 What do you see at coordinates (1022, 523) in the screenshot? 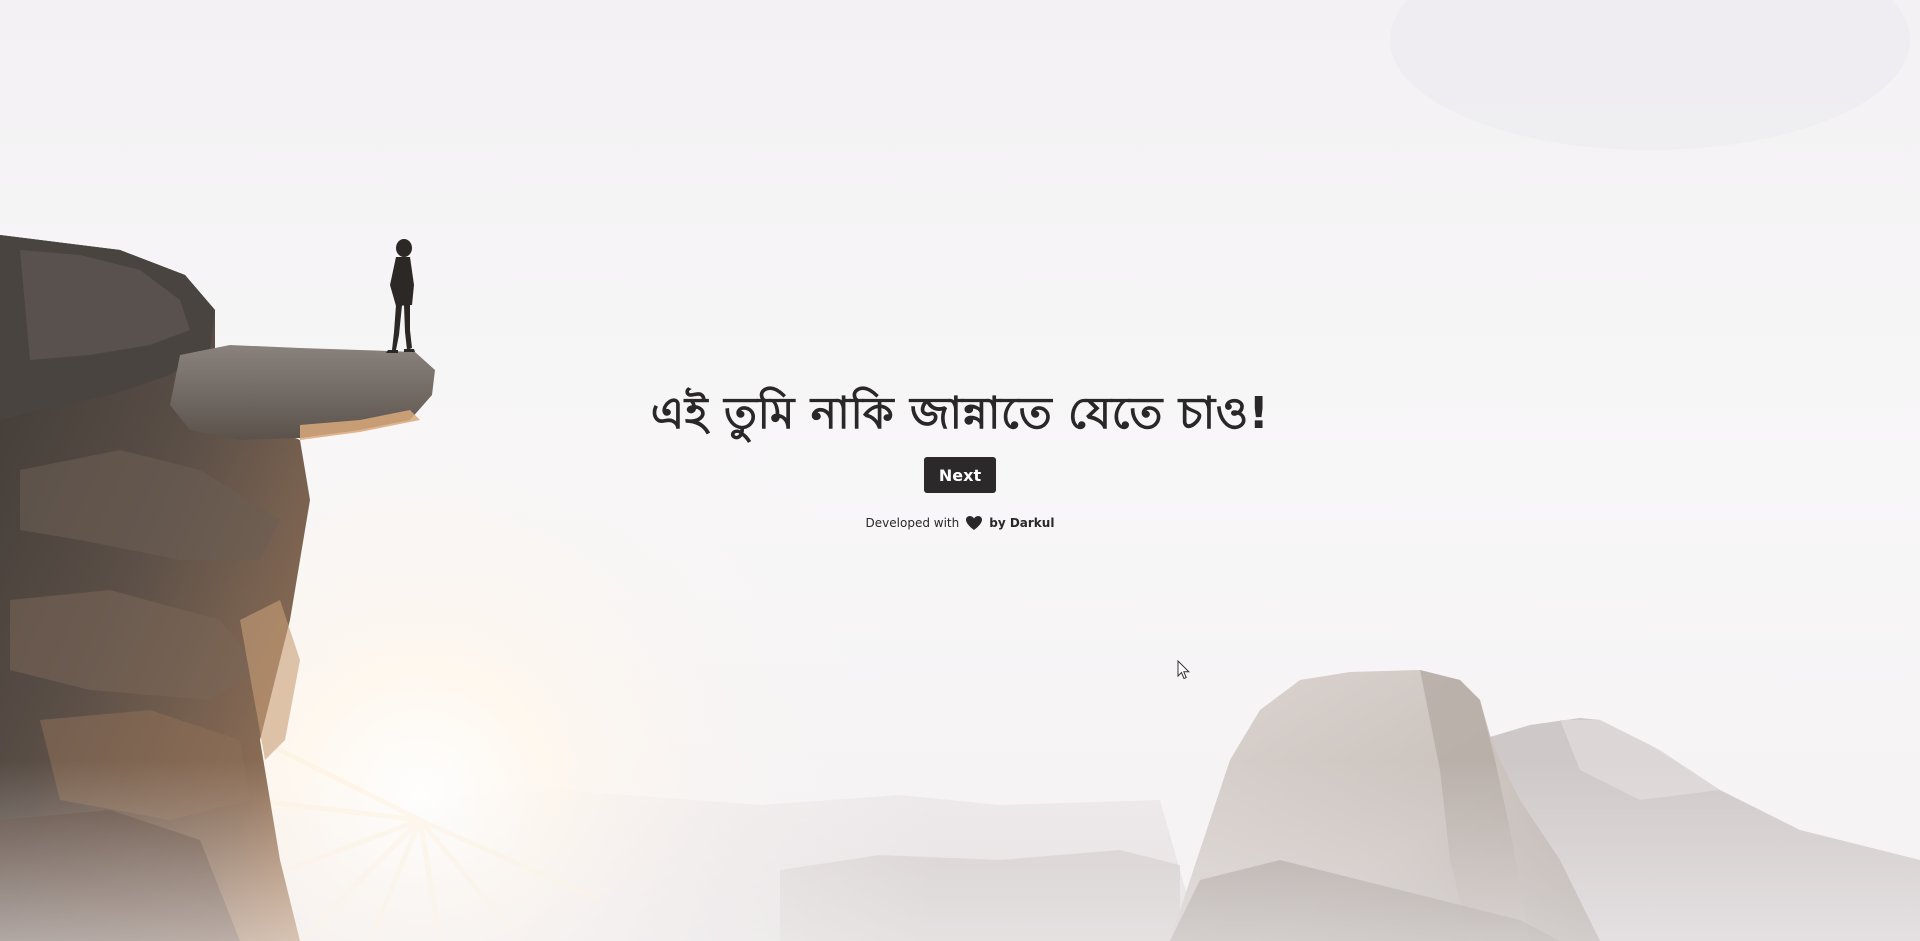
I see `credit-author: by Darkul` at bounding box center [1022, 523].